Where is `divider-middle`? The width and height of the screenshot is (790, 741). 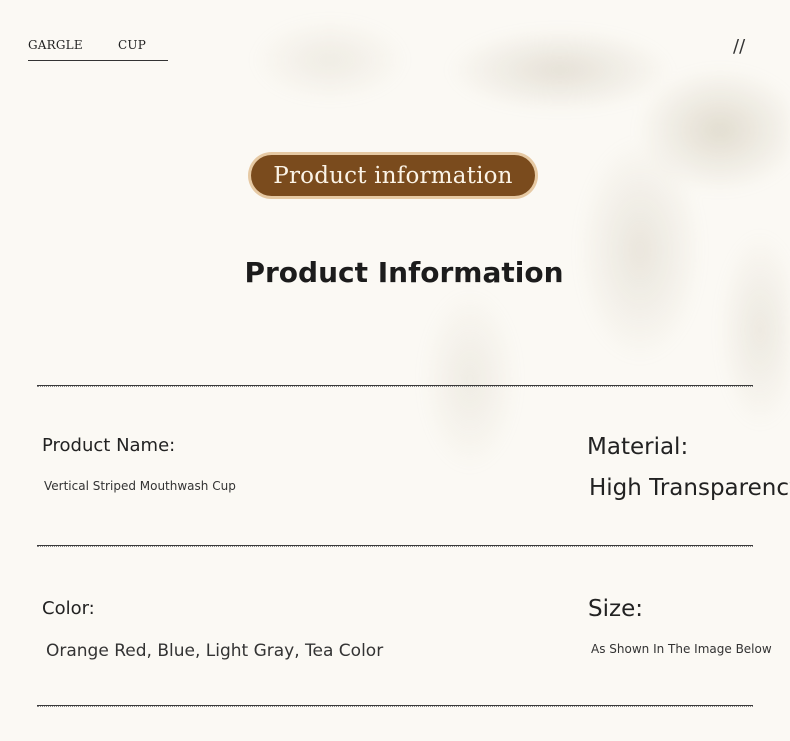
divider-middle is located at coordinates (395, 546).